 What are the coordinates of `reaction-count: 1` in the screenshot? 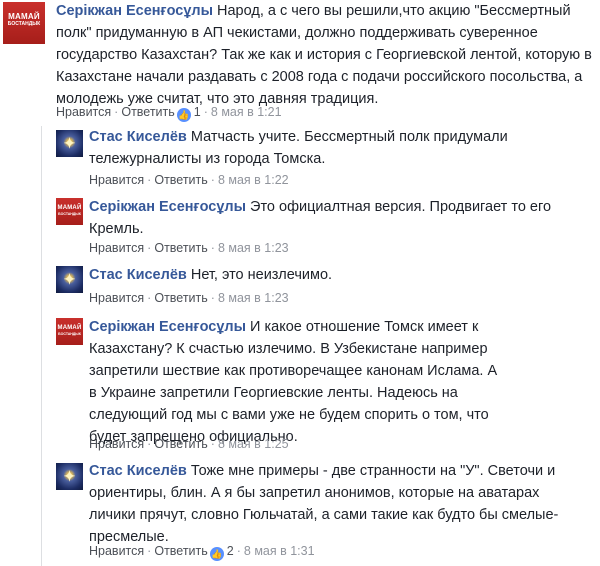 It's located at (197, 112).